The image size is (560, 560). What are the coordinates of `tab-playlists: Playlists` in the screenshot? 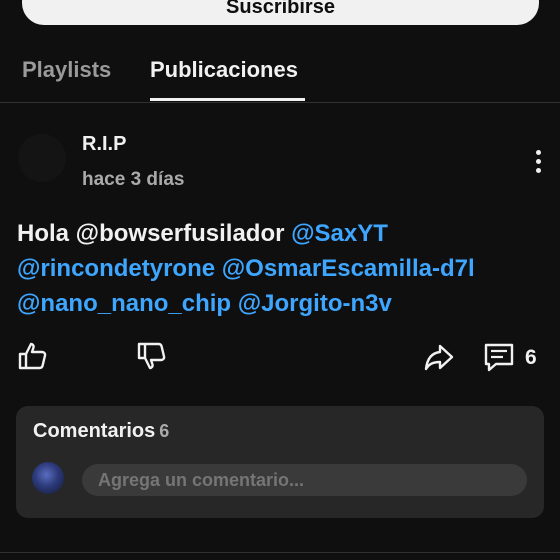 It's located at (66, 70).